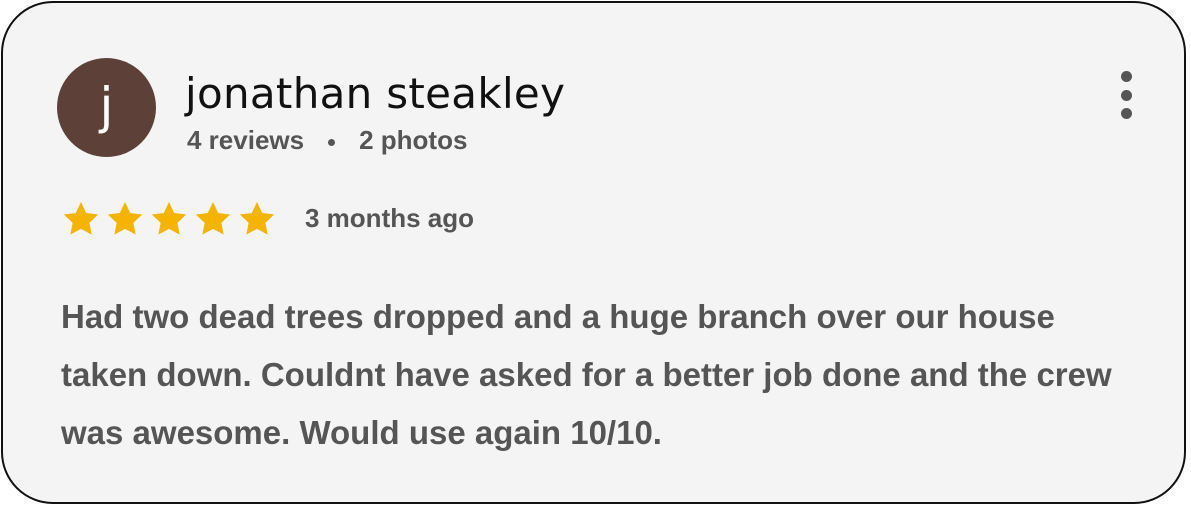 This screenshot has height=509, width=1191. What do you see at coordinates (246, 140) in the screenshot?
I see `reviews-count: 4 reviews` at bounding box center [246, 140].